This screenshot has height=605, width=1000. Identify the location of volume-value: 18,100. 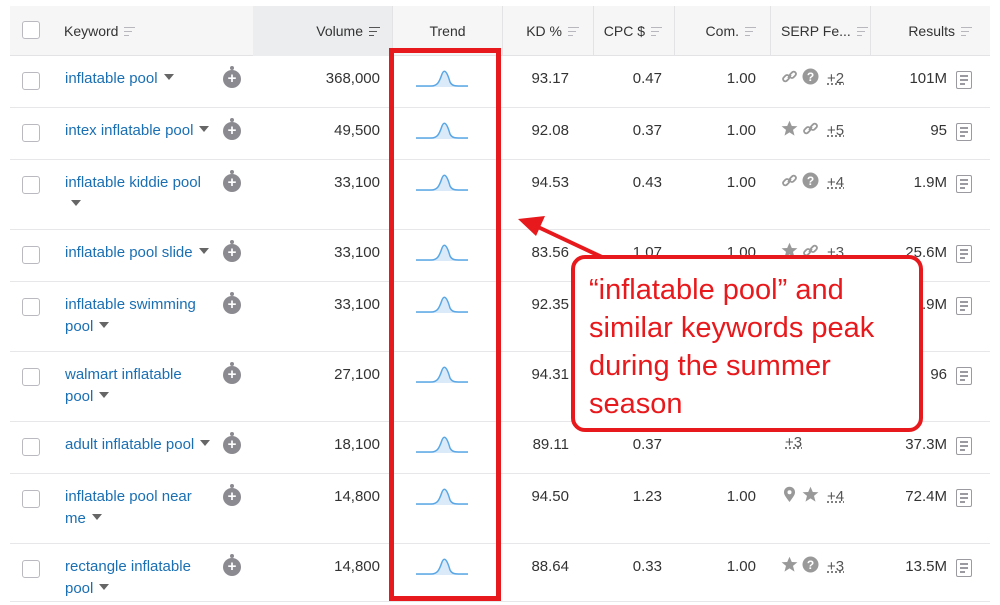
(357, 444).